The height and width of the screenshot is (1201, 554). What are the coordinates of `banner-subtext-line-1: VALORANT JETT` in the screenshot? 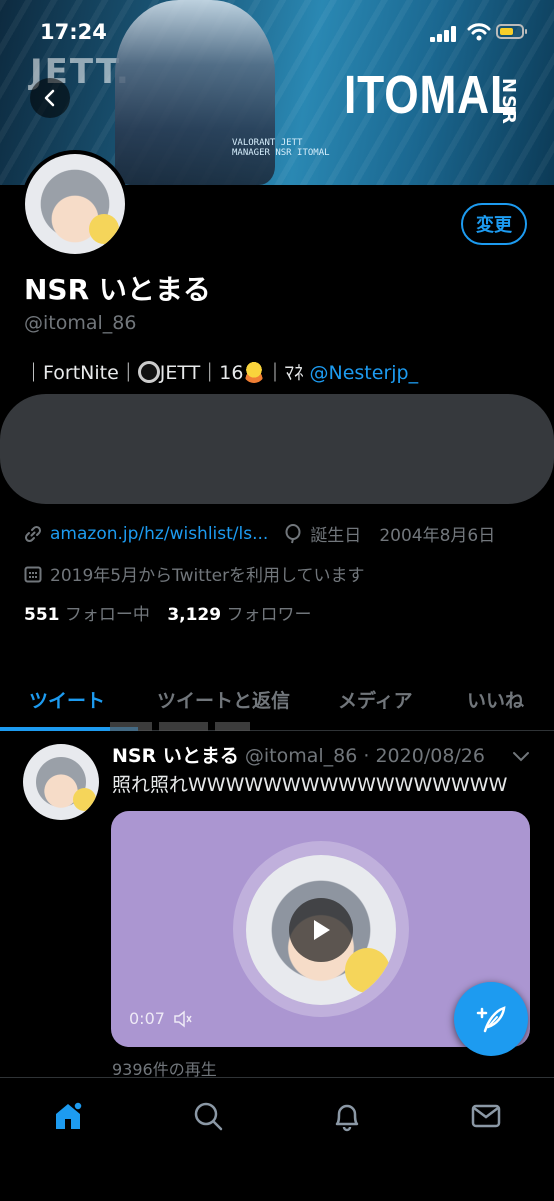 It's located at (267, 143).